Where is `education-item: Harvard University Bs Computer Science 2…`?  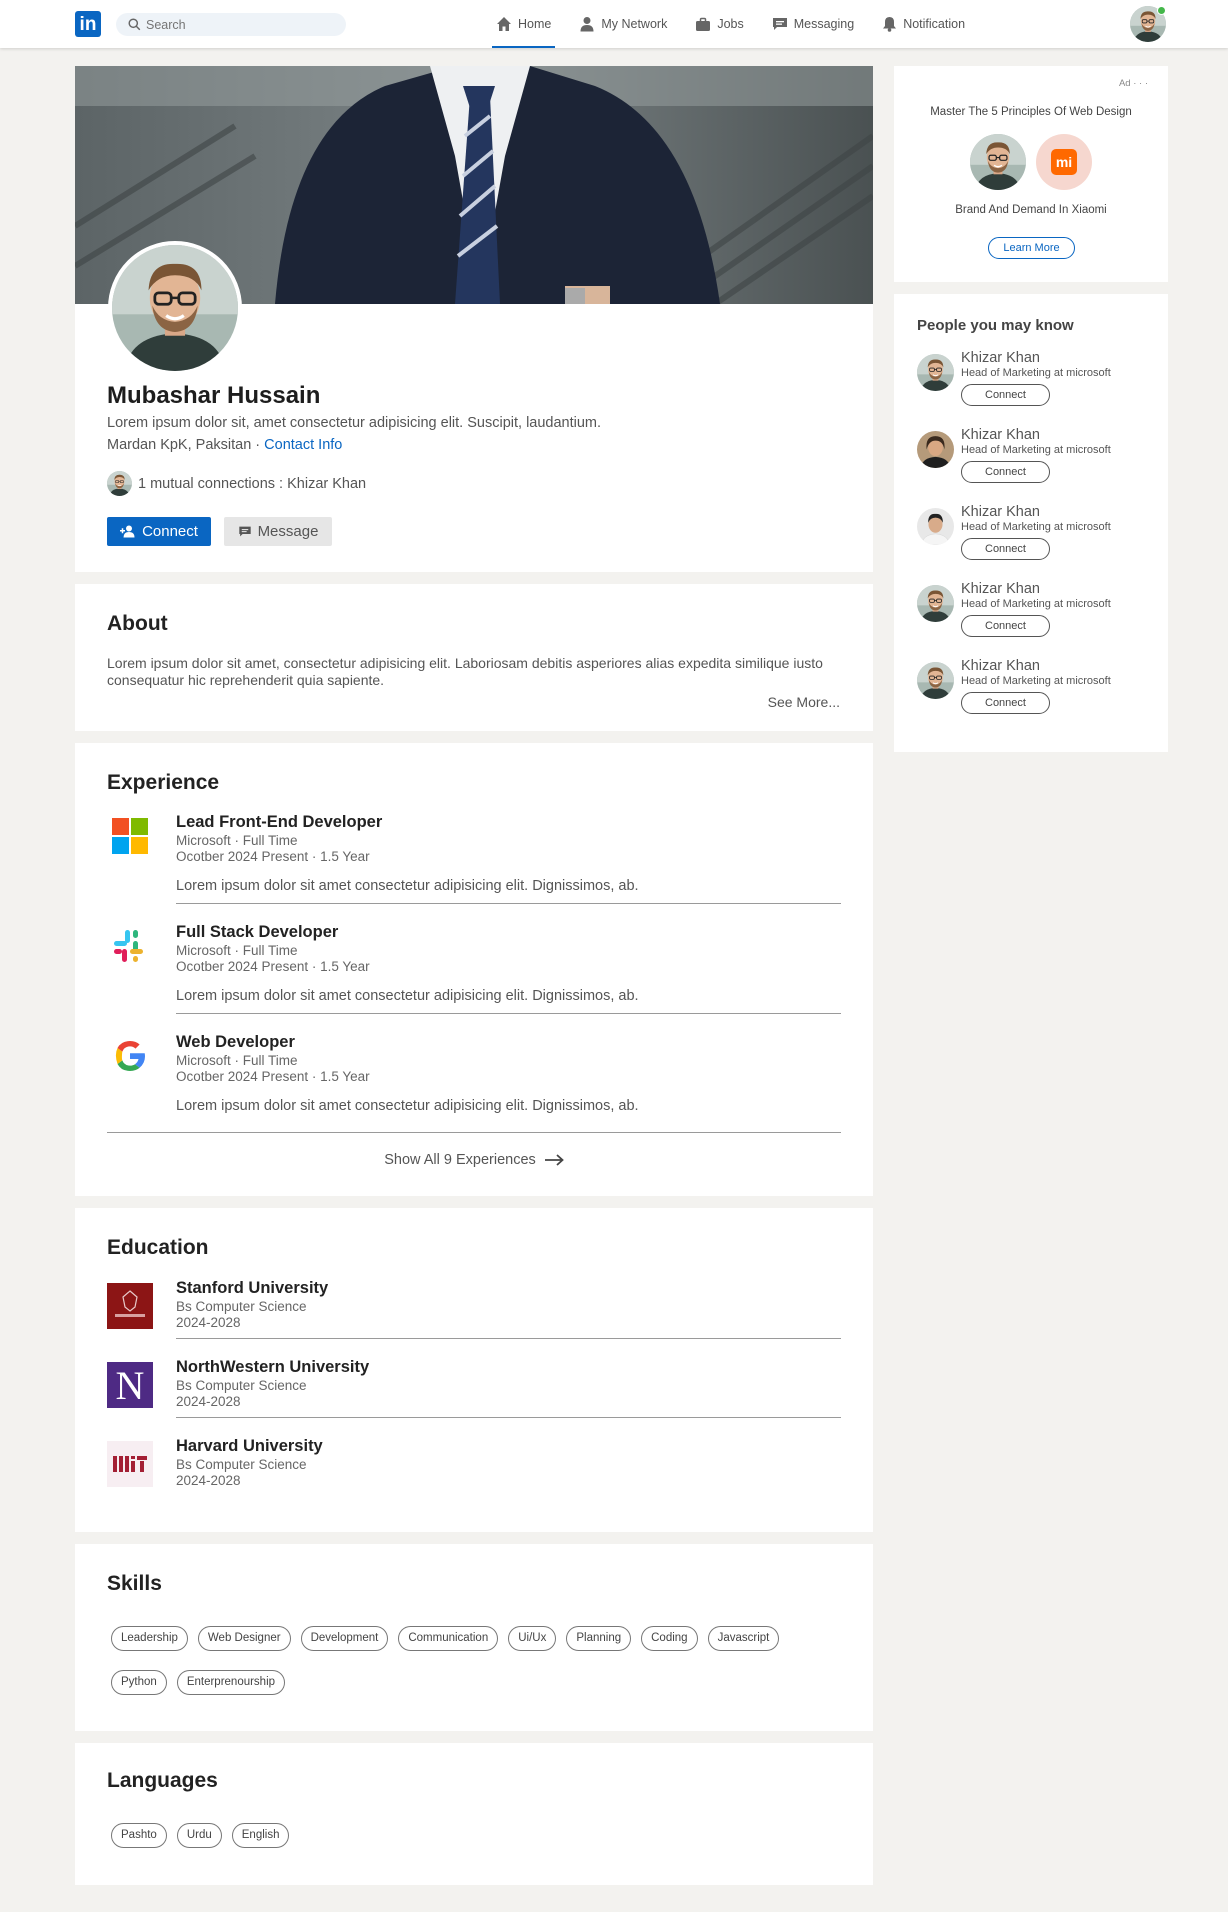 education-item: Harvard University Bs Computer Science 2… is located at coordinates (474, 1467).